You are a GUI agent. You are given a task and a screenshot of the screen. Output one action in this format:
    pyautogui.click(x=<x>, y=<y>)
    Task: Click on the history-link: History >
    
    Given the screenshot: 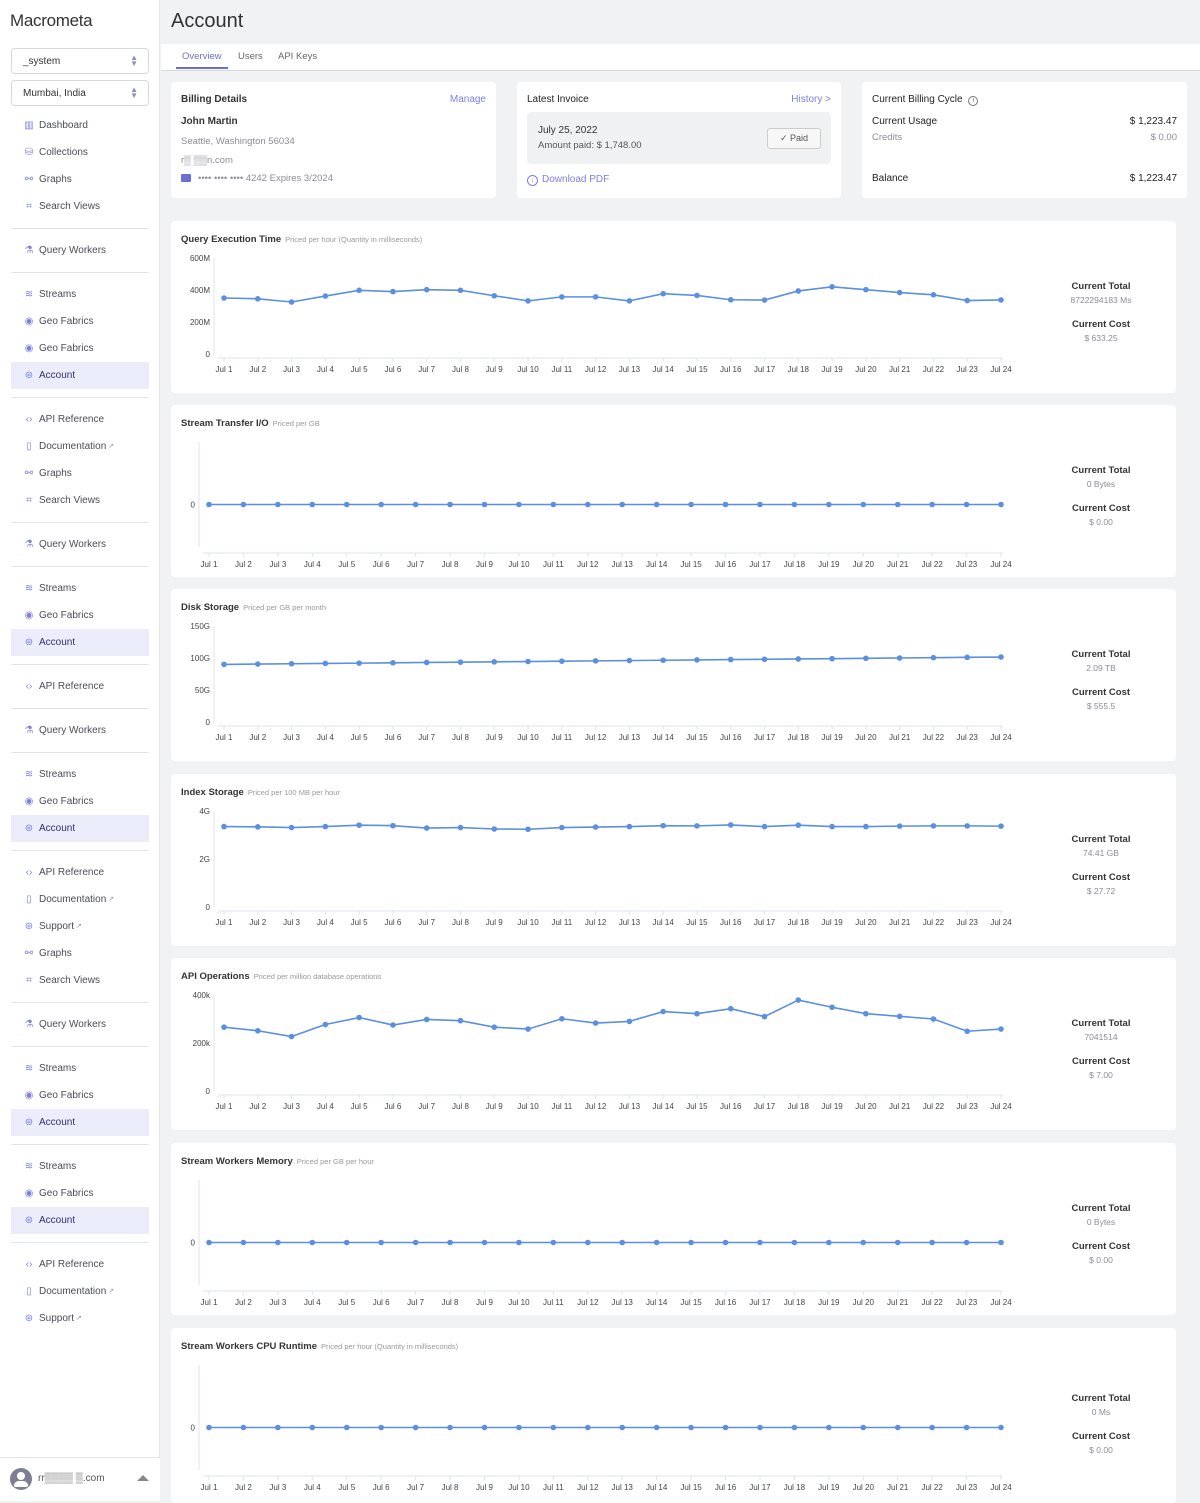 What is the action you would take?
    pyautogui.click(x=811, y=99)
    